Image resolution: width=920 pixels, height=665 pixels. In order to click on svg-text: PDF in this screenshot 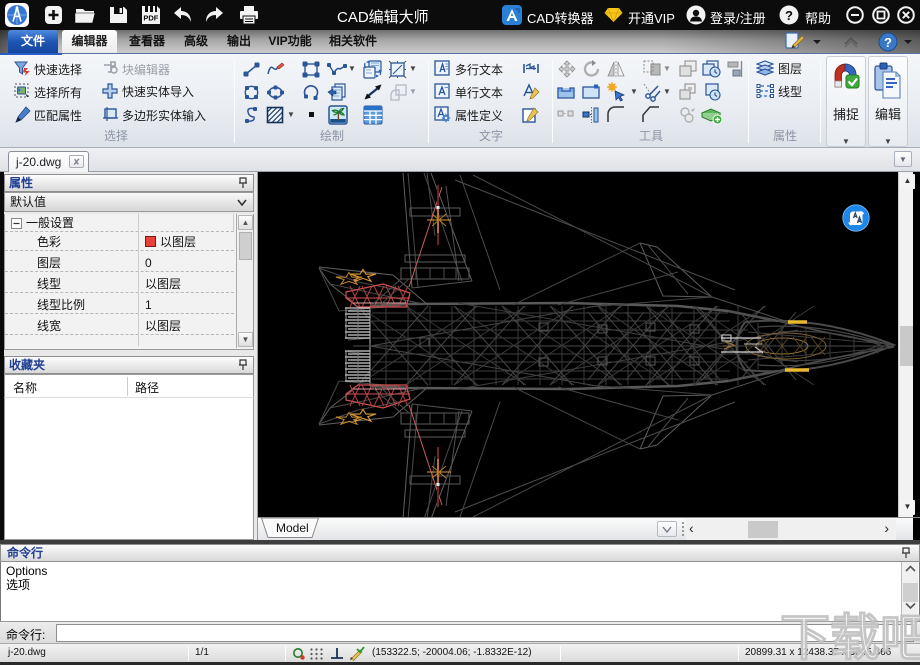, I will do `click(150, 18)`.